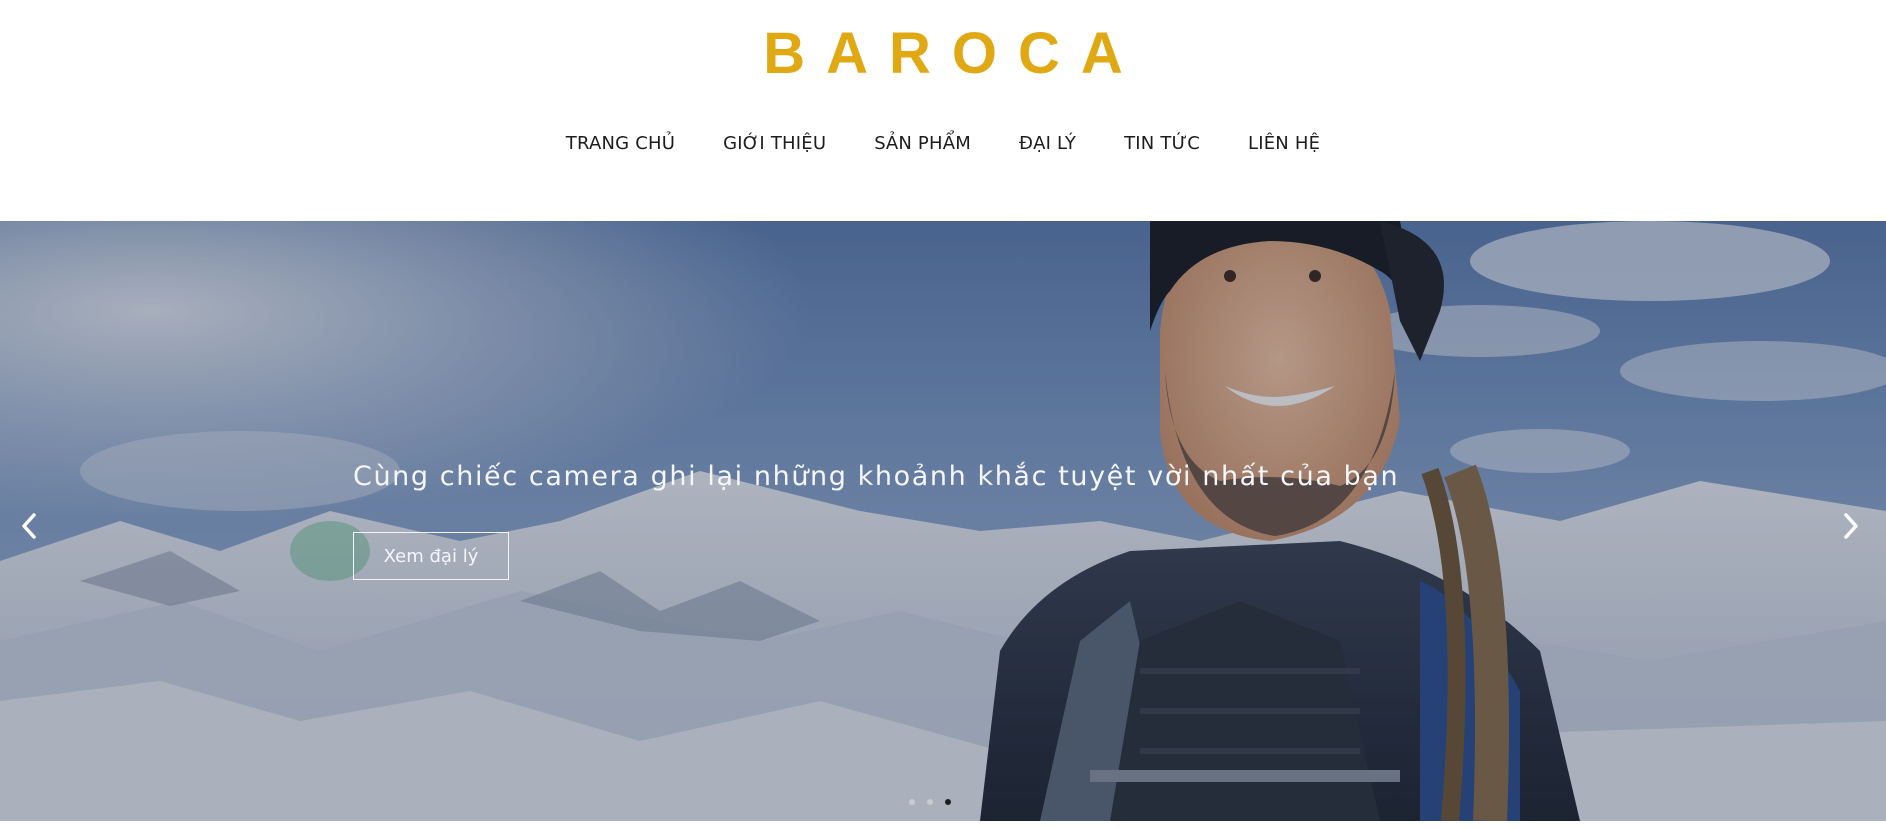 The height and width of the screenshot is (828, 1886). Describe the element at coordinates (1047, 144) in the screenshot. I see `nav-item-dealers: ĐẠI LÝ` at that location.